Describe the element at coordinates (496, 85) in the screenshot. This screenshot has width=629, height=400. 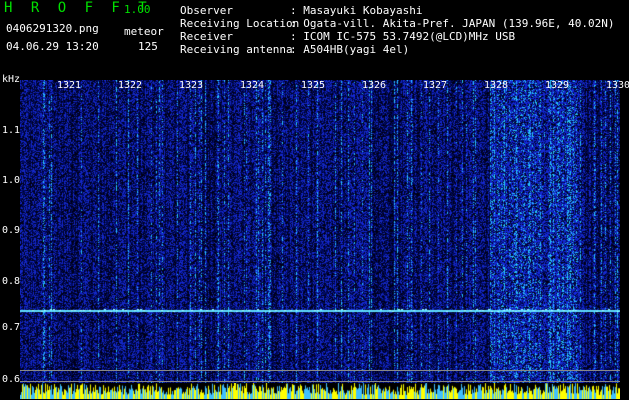
I see `x-tick-label: 1328` at that location.